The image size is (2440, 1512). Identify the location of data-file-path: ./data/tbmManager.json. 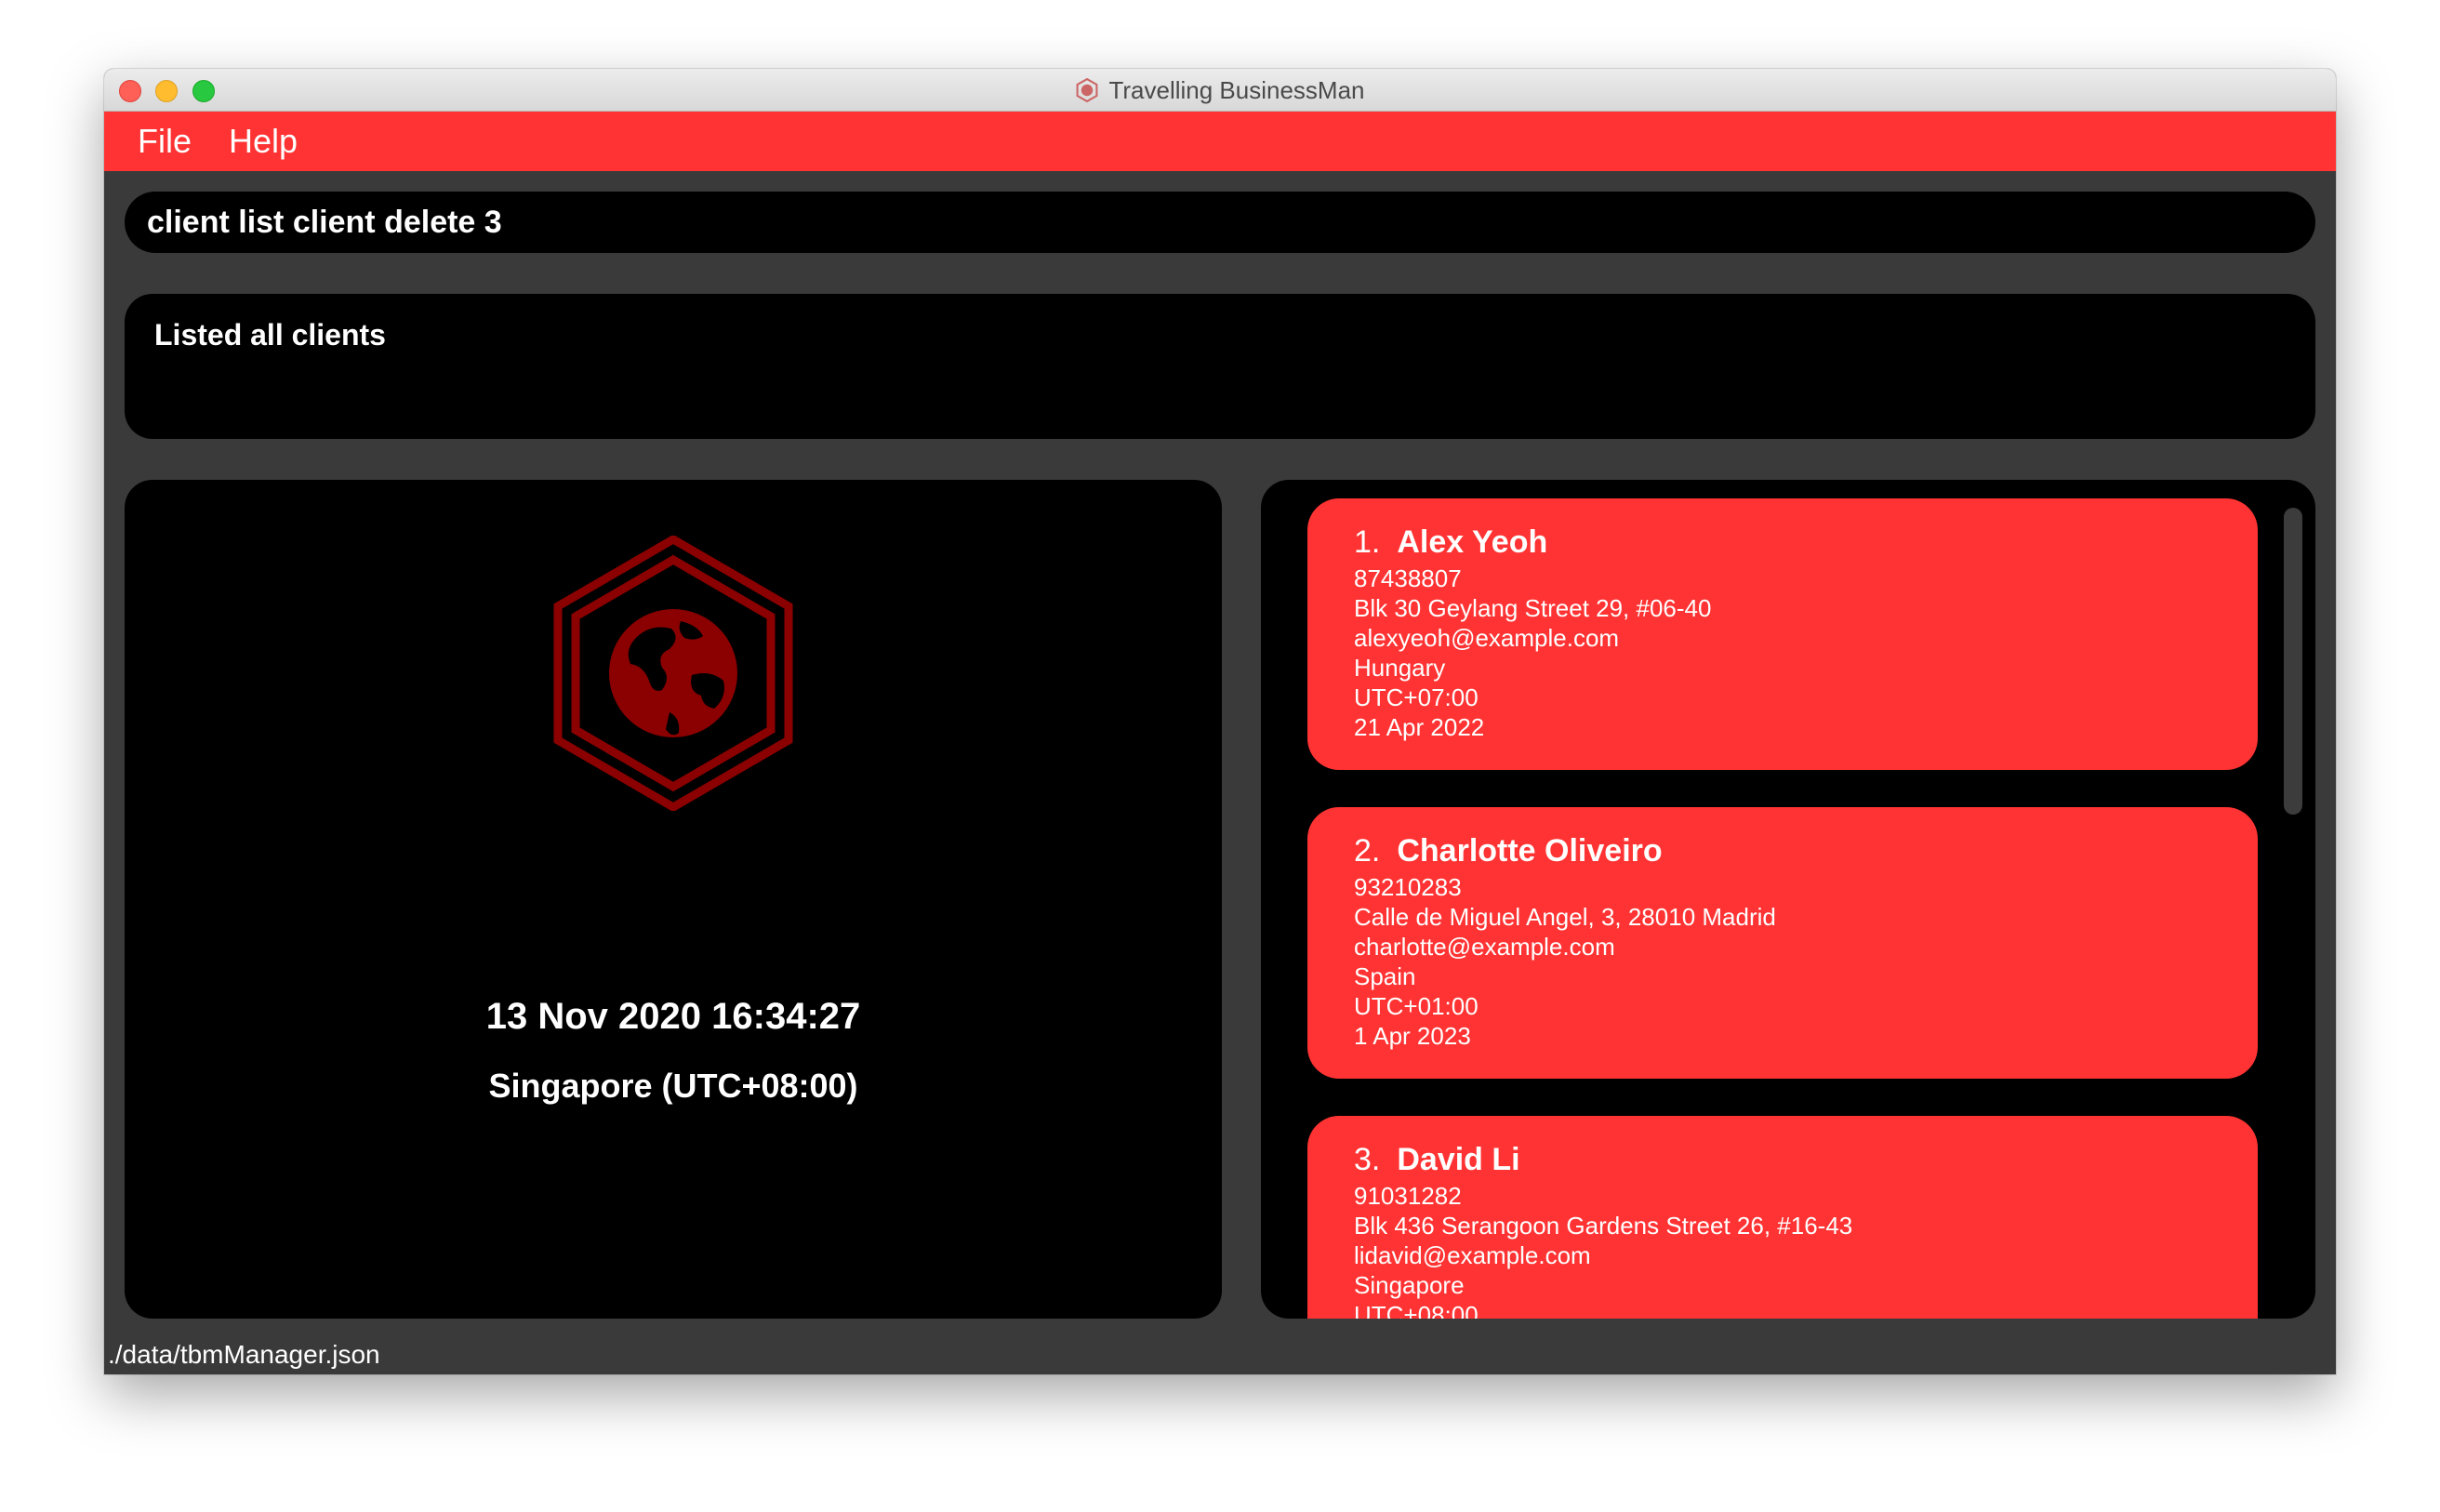
(244, 1354).